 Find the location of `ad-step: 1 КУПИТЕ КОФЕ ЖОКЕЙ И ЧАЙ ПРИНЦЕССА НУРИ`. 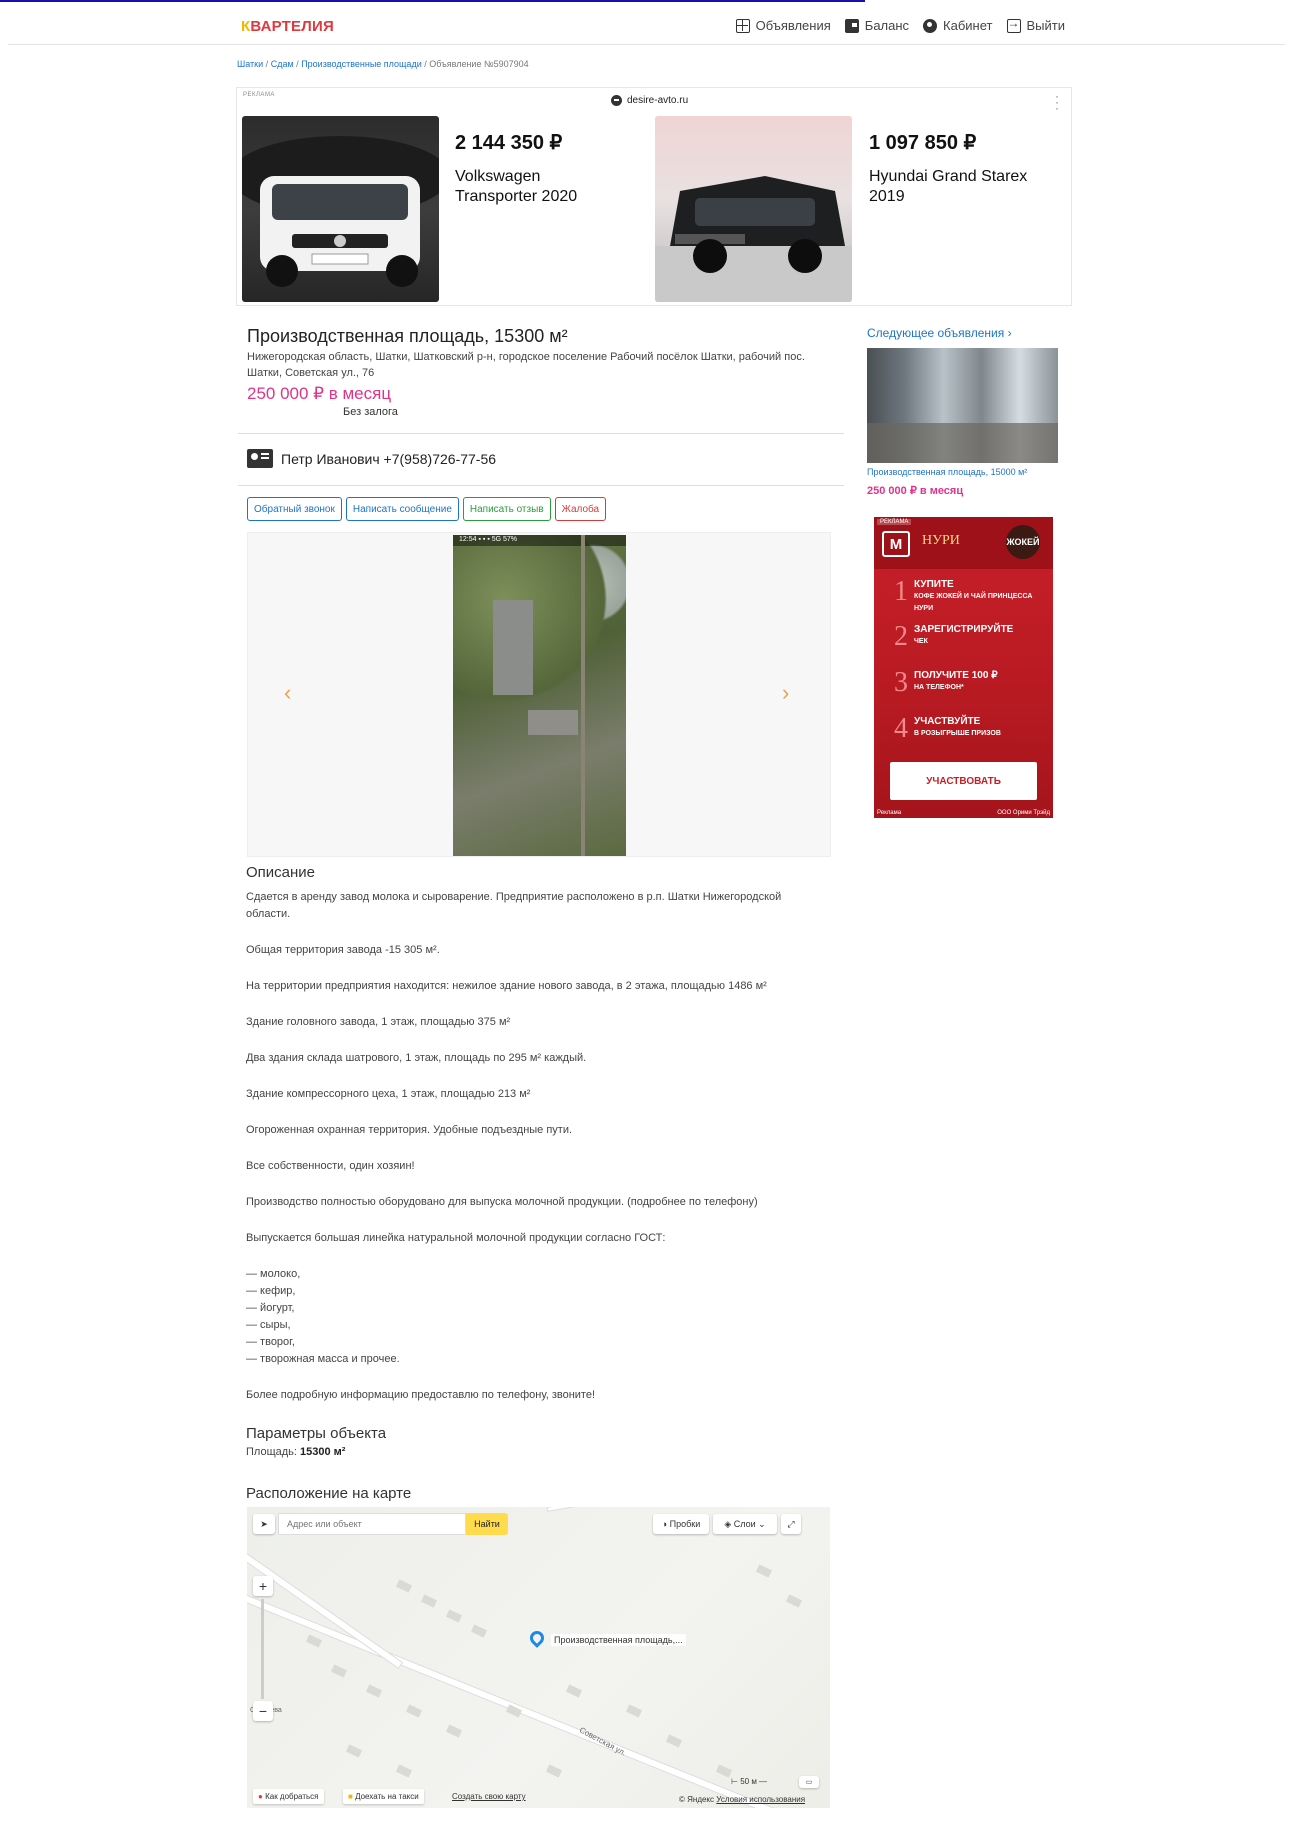

ad-step: 1 КУПИТЕ КОФЕ ЖОКЕЙ И ЧАЙ ПРИНЦЕССА НУРИ is located at coordinates (963, 594).